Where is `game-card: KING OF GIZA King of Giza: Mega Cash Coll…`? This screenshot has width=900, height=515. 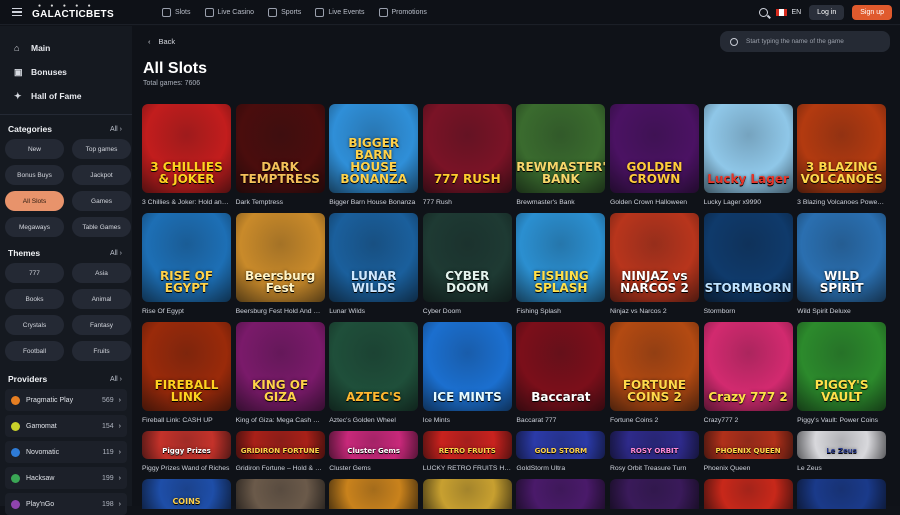
game-card: KING OF GIZA King of Giza: Mega Cash Coll… is located at coordinates (280, 376).